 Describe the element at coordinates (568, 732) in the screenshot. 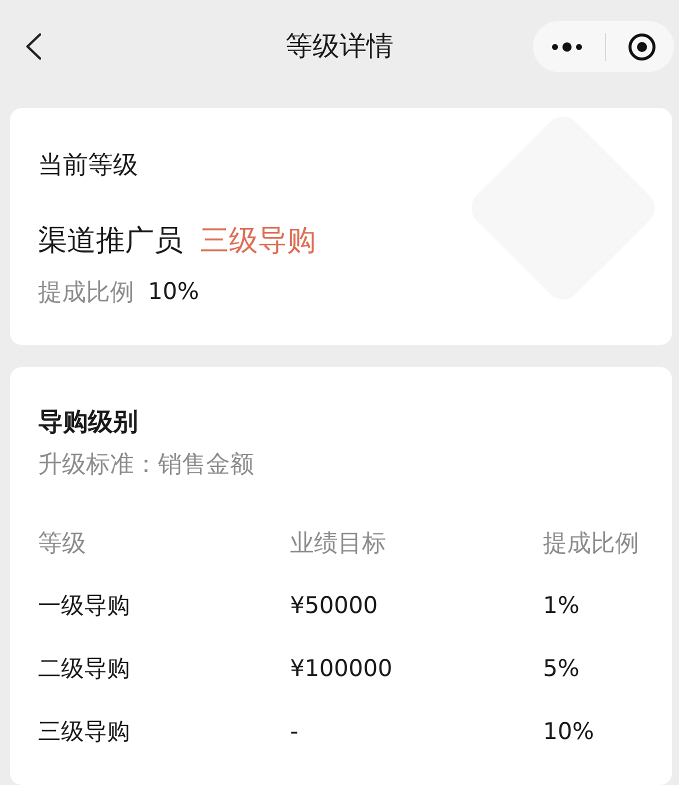

I see `table-cell-text: 10%` at that location.